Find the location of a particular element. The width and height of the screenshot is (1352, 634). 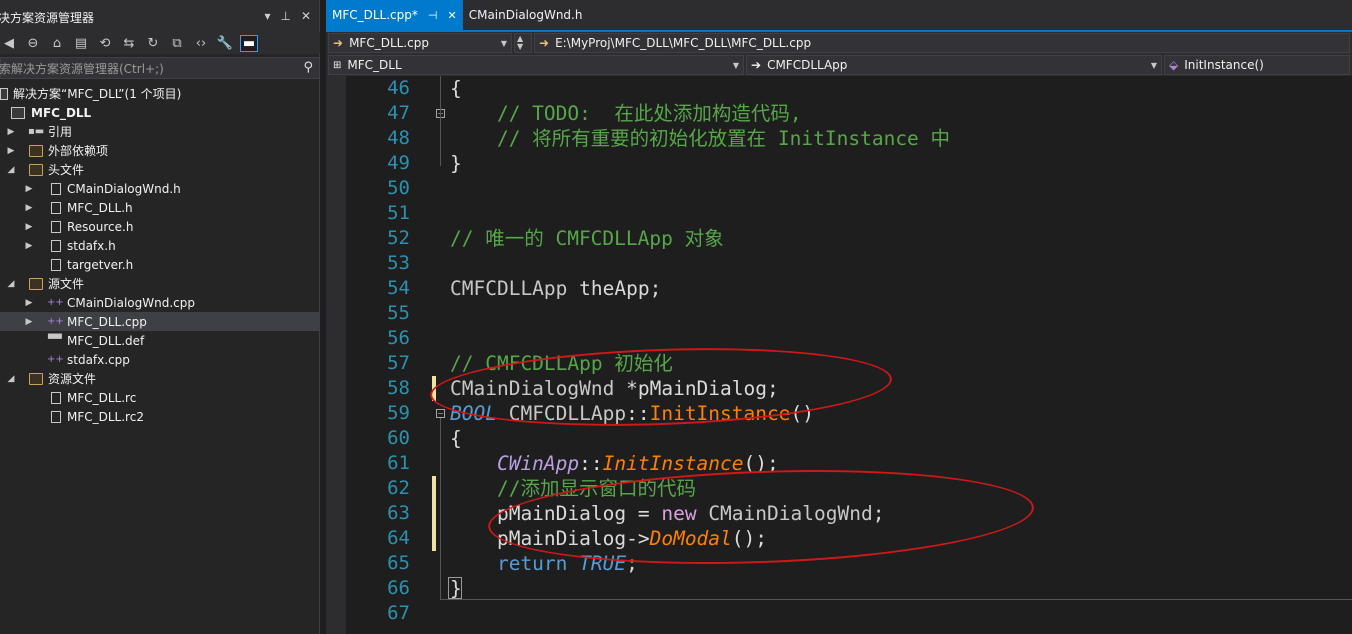

file-path-field: ➜ E:\MyProj\MFC_DLL\MFC_DLL\MFC_DLL.cpp is located at coordinates (942, 43).